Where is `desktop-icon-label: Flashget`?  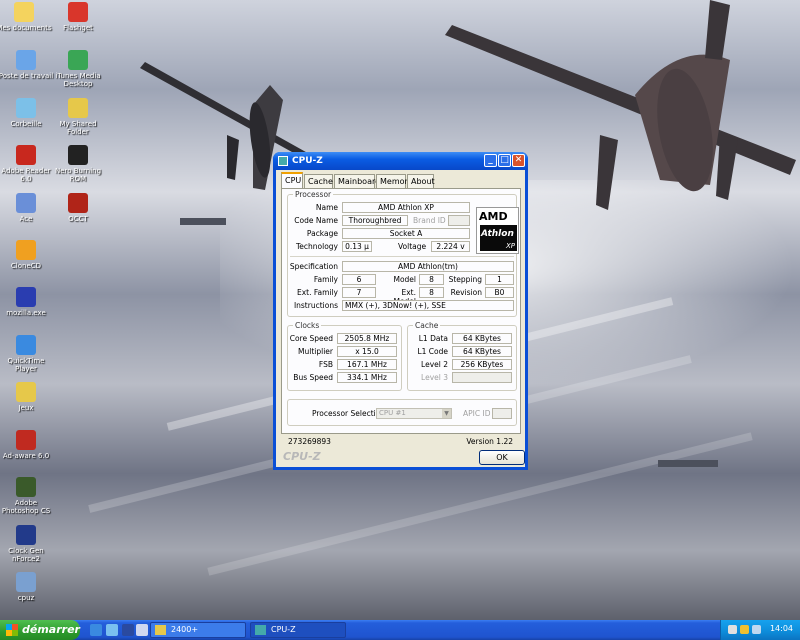 desktop-icon-label: Flashget is located at coordinates (78, 28).